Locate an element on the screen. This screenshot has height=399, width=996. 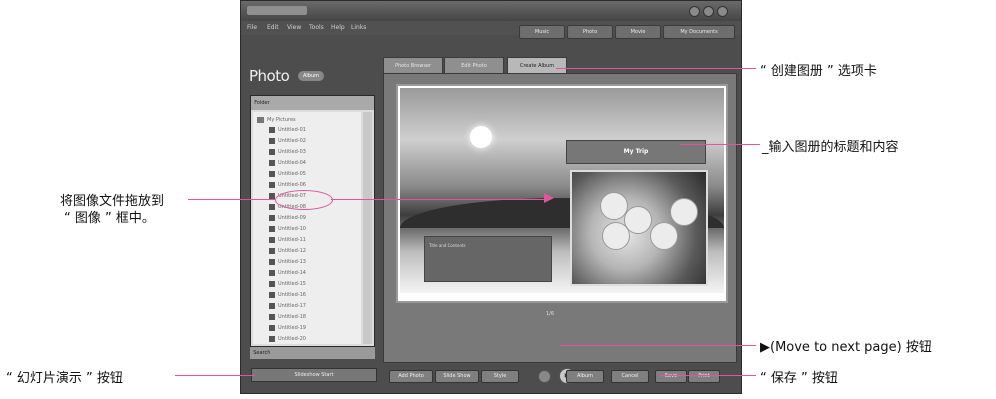
file-label: Untitled-02 is located at coordinates (292, 141).